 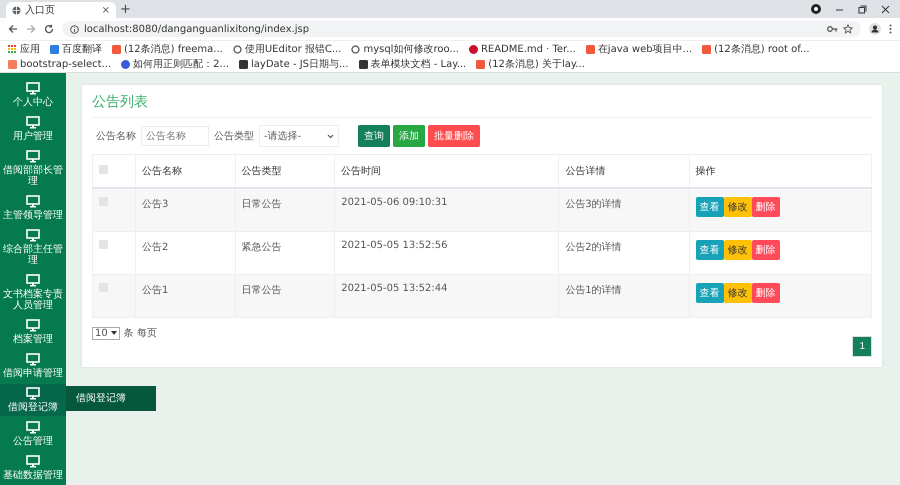 What do you see at coordinates (186, 210) in the screenshot?
I see `table-cell: 公告3` at bounding box center [186, 210].